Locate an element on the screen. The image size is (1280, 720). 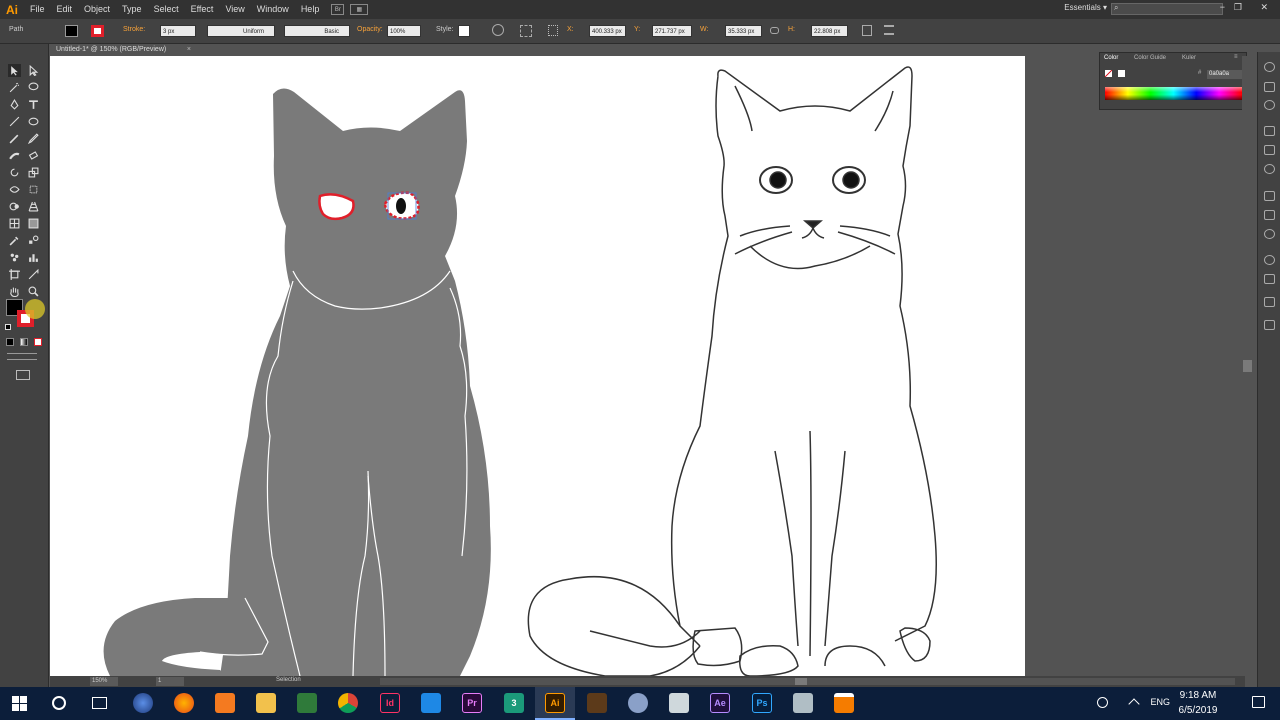
stroke-label: Stroke: is located at coordinates (134, 31).